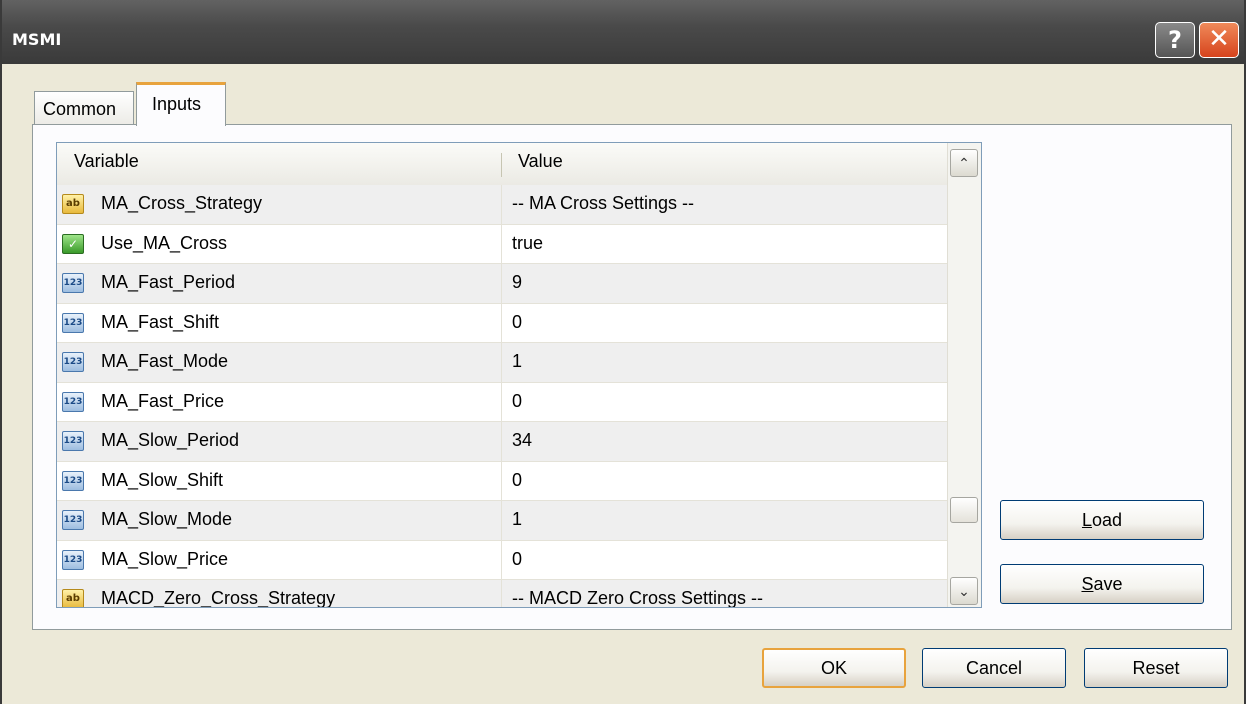  What do you see at coordinates (165, 558) in the screenshot?
I see `variable-name: MA_Slow_Price` at bounding box center [165, 558].